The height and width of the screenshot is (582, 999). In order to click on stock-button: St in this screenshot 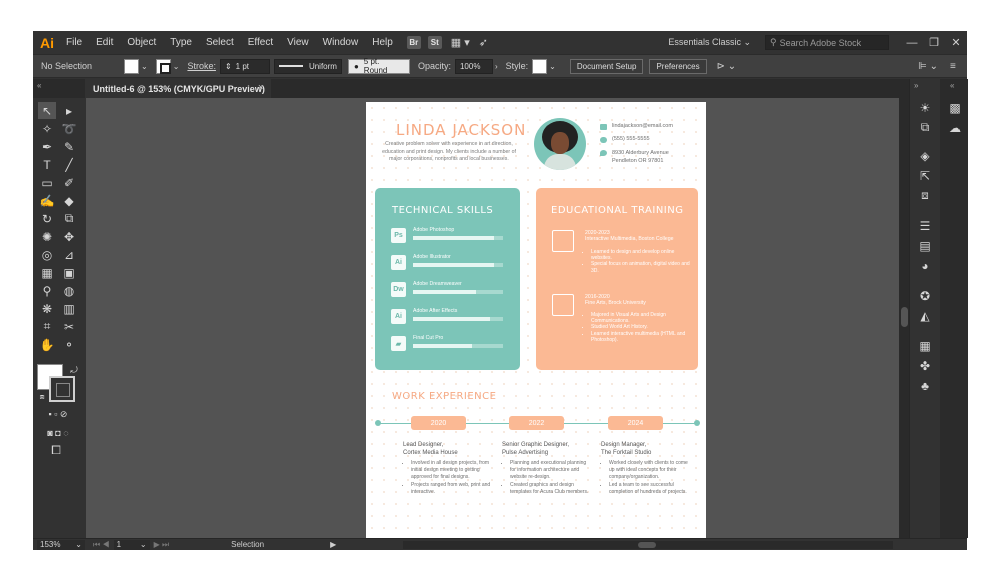, I will do `click(434, 42)`.